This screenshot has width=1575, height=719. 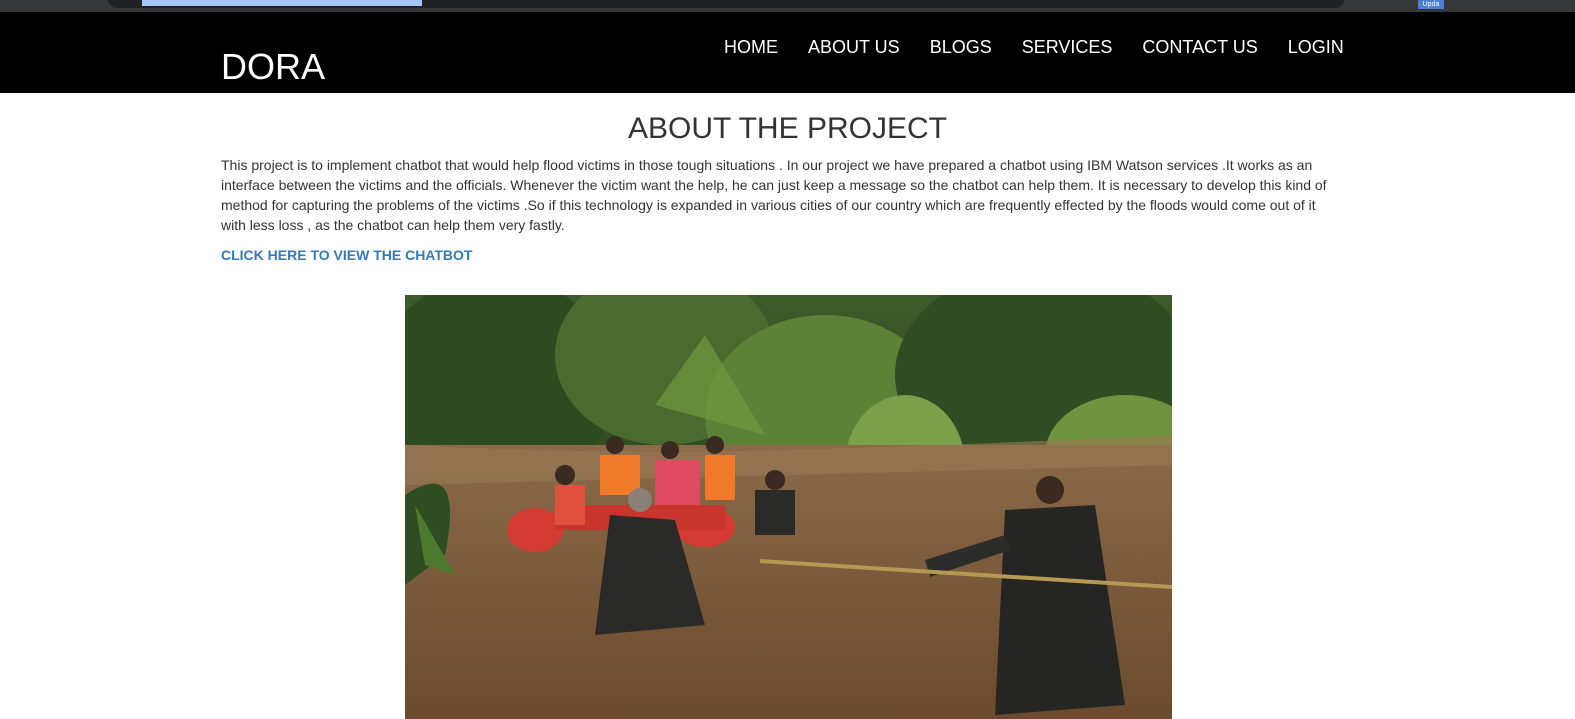 What do you see at coordinates (1199, 47) in the screenshot?
I see `nav-contact-us: CONTACT US` at bounding box center [1199, 47].